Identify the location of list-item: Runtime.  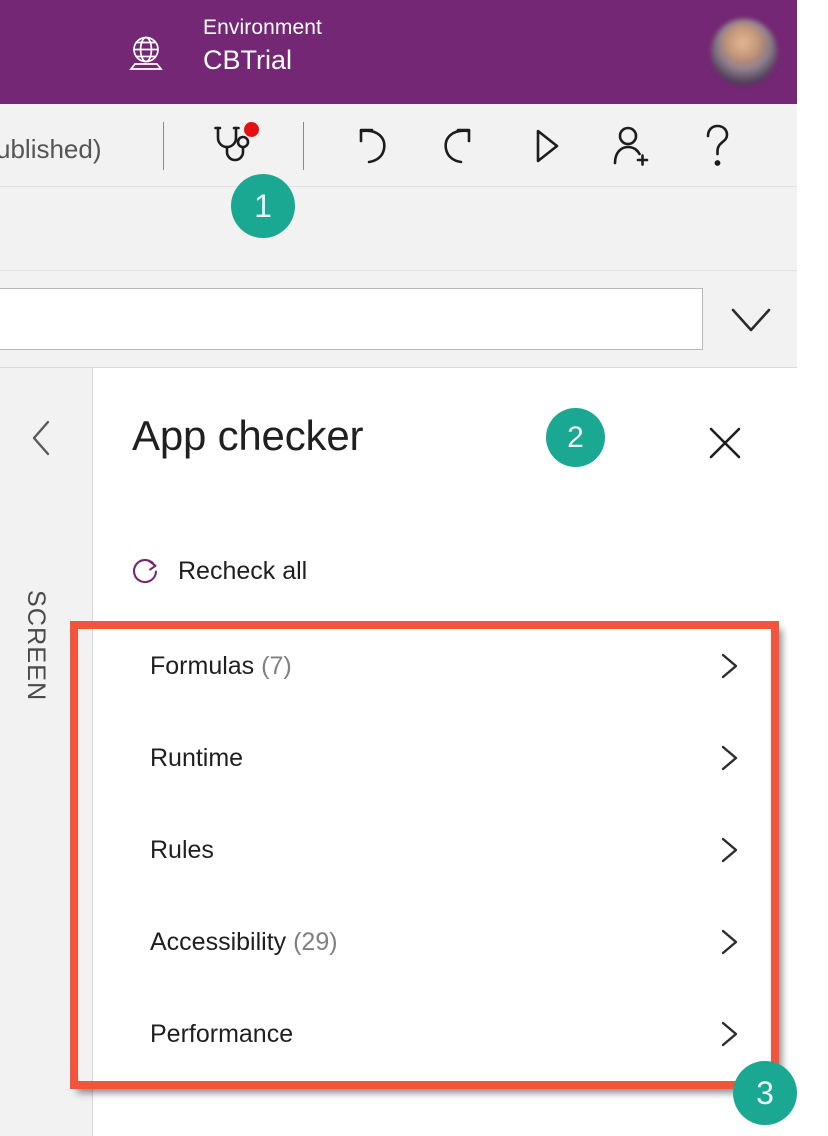
(445, 758).